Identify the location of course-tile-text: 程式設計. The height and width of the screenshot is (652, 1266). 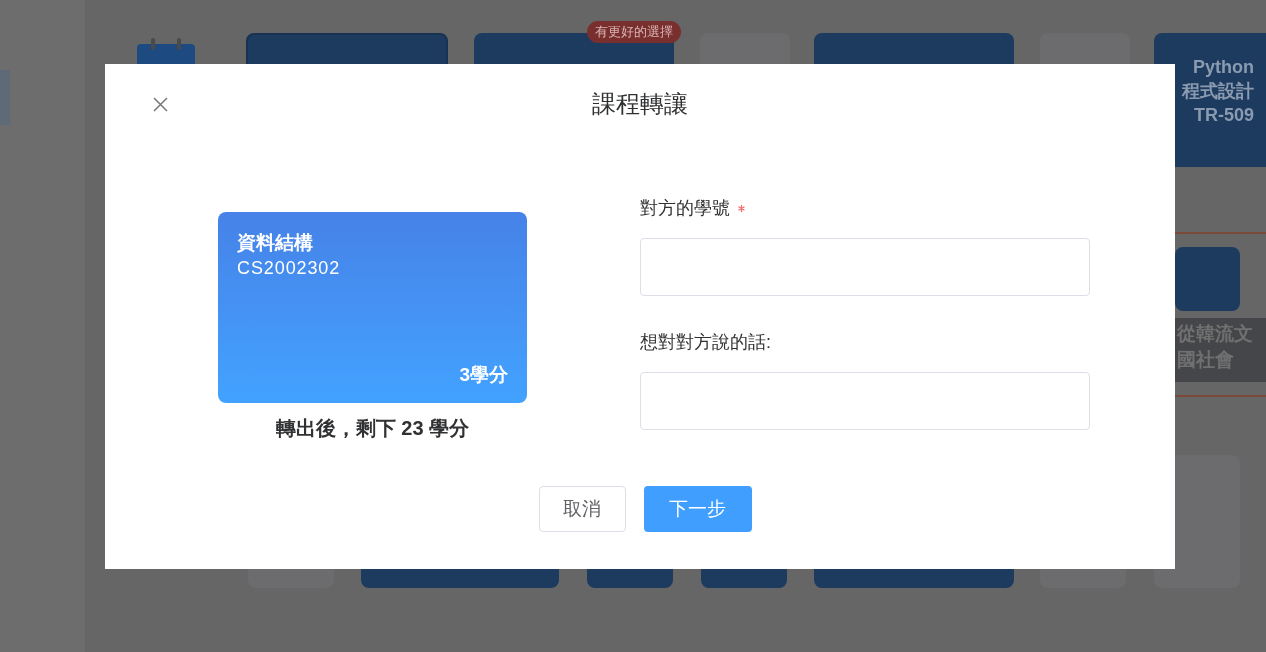
(1218, 91).